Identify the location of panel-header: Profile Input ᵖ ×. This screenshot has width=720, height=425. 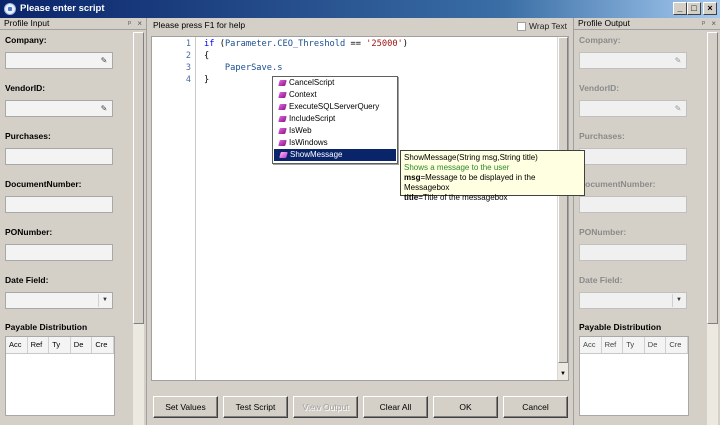
(73, 24).